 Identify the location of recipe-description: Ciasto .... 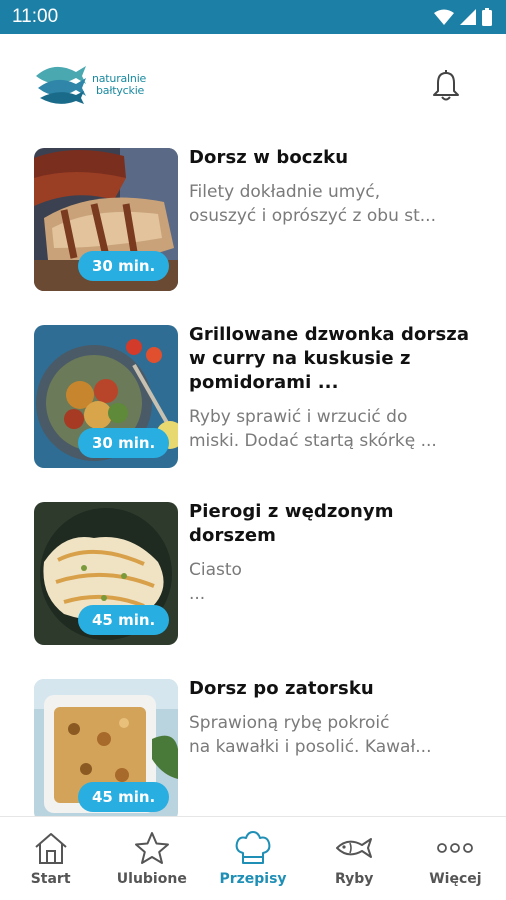
(215, 582).